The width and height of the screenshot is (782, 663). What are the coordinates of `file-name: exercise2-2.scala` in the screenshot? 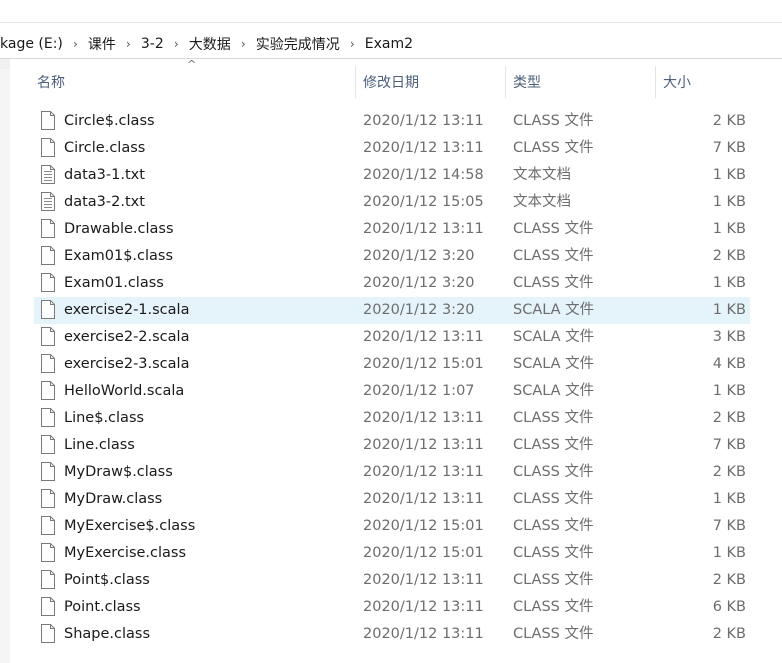 It's located at (127, 337).